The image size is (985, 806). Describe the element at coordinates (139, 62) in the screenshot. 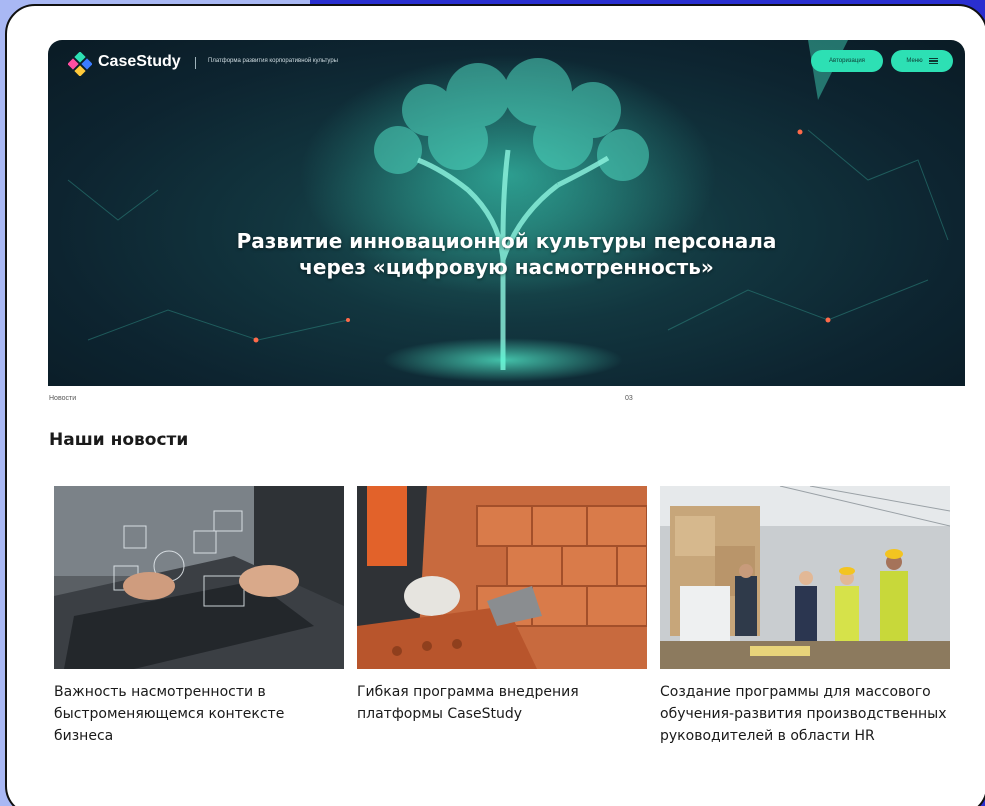

I see `logo-text: CaseStudy` at that location.